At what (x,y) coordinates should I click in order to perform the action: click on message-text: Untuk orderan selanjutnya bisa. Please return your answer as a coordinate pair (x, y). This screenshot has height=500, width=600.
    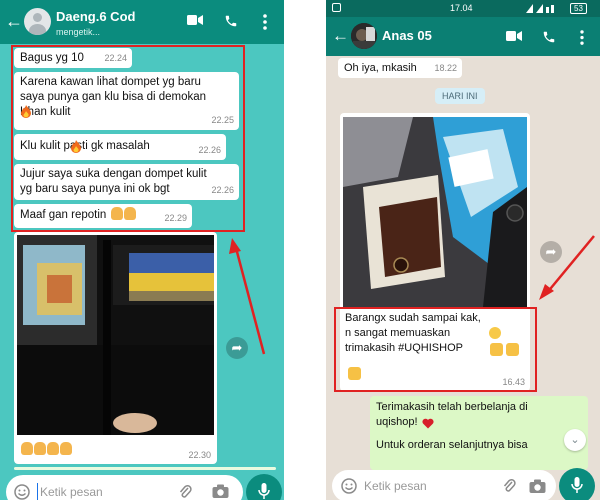
    Looking at the image, I should click on (452, 445).